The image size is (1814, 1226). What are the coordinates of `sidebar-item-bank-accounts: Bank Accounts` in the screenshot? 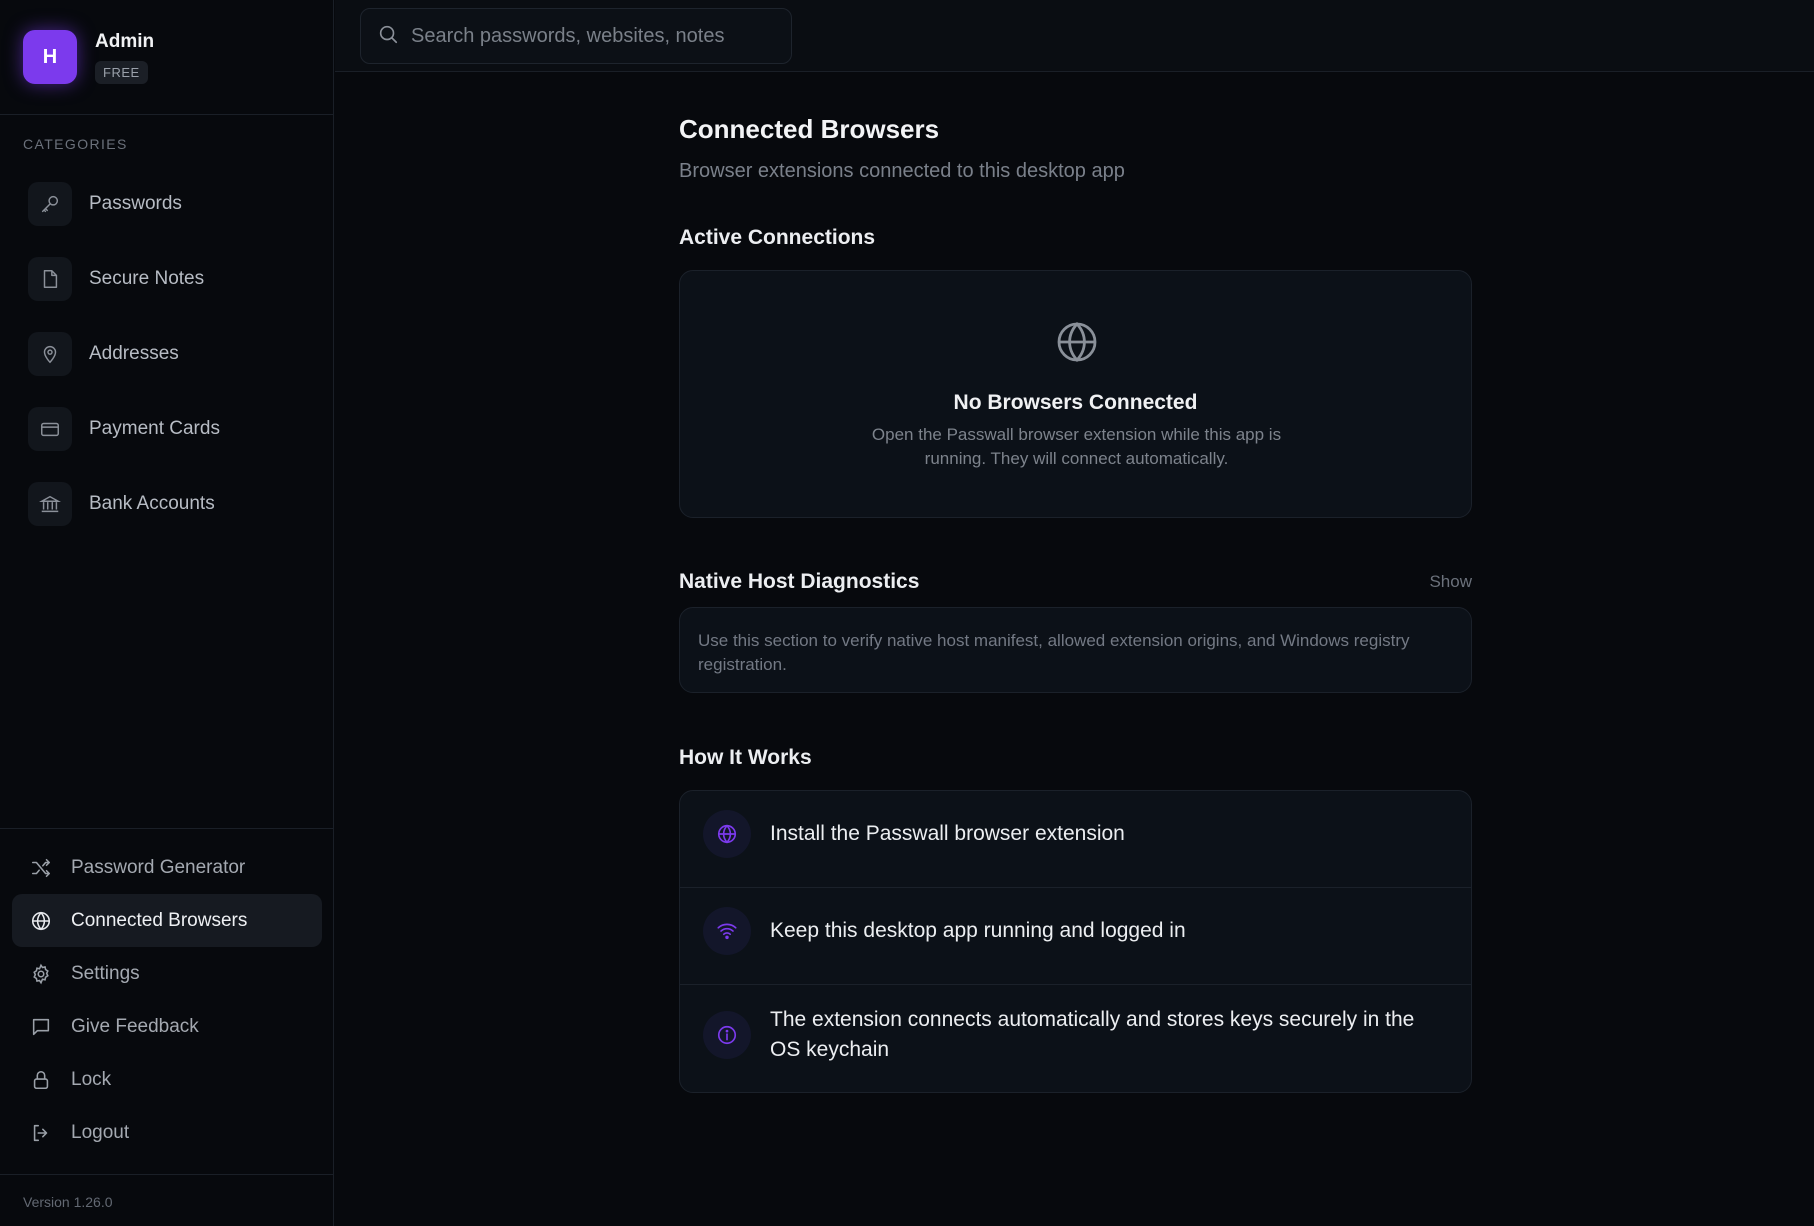 It's located at (124, 504).